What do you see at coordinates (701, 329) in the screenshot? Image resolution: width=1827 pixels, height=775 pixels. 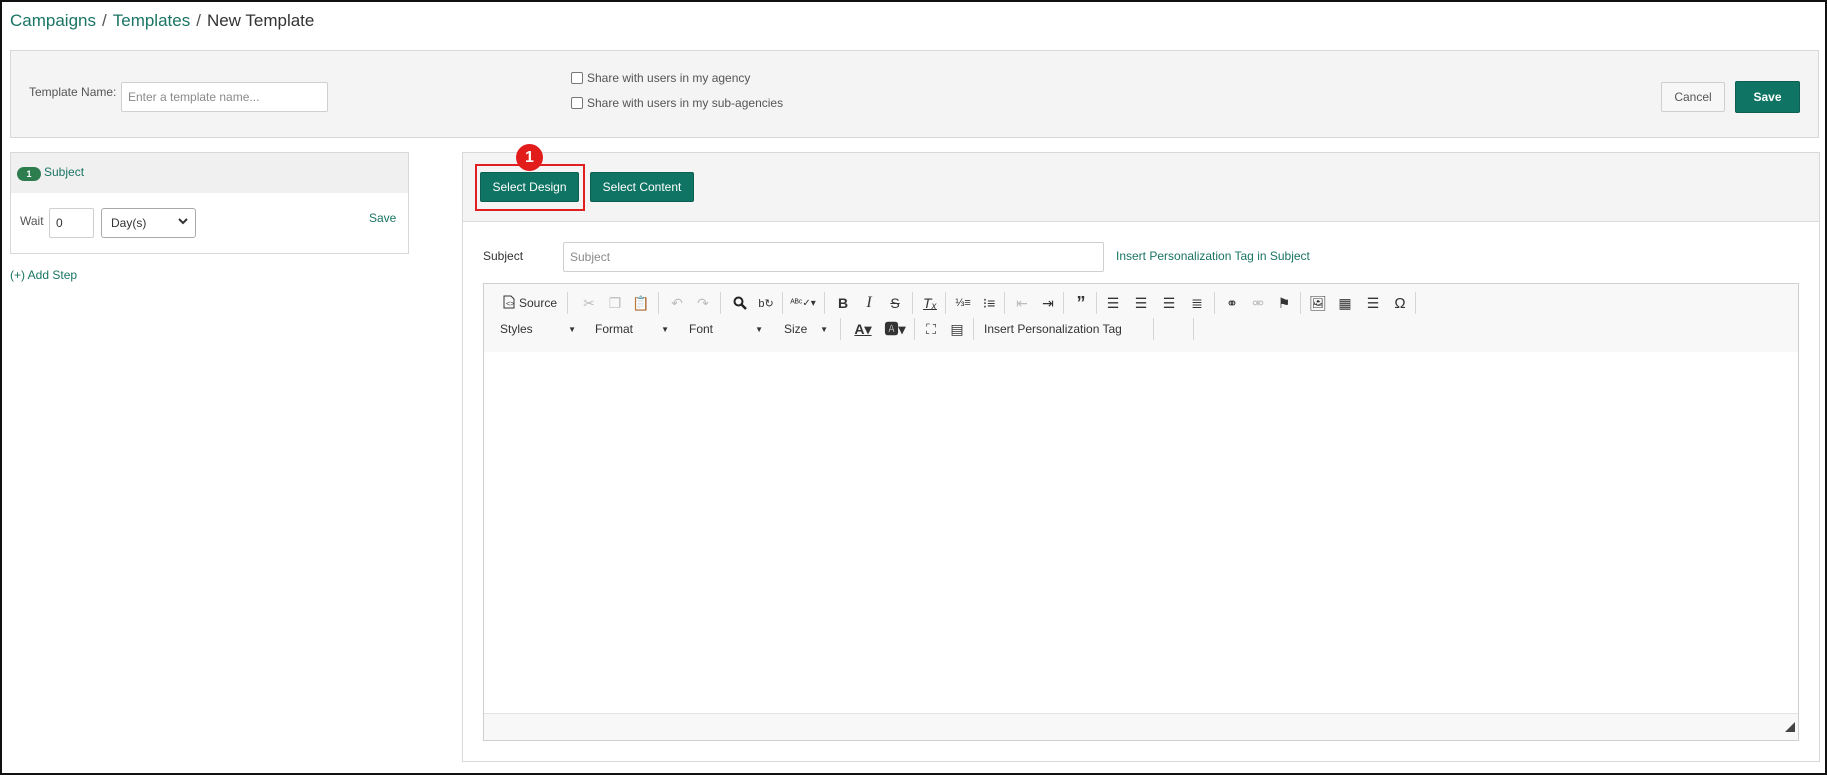 I see `font-label: Font` at bounding box center [701, 329].